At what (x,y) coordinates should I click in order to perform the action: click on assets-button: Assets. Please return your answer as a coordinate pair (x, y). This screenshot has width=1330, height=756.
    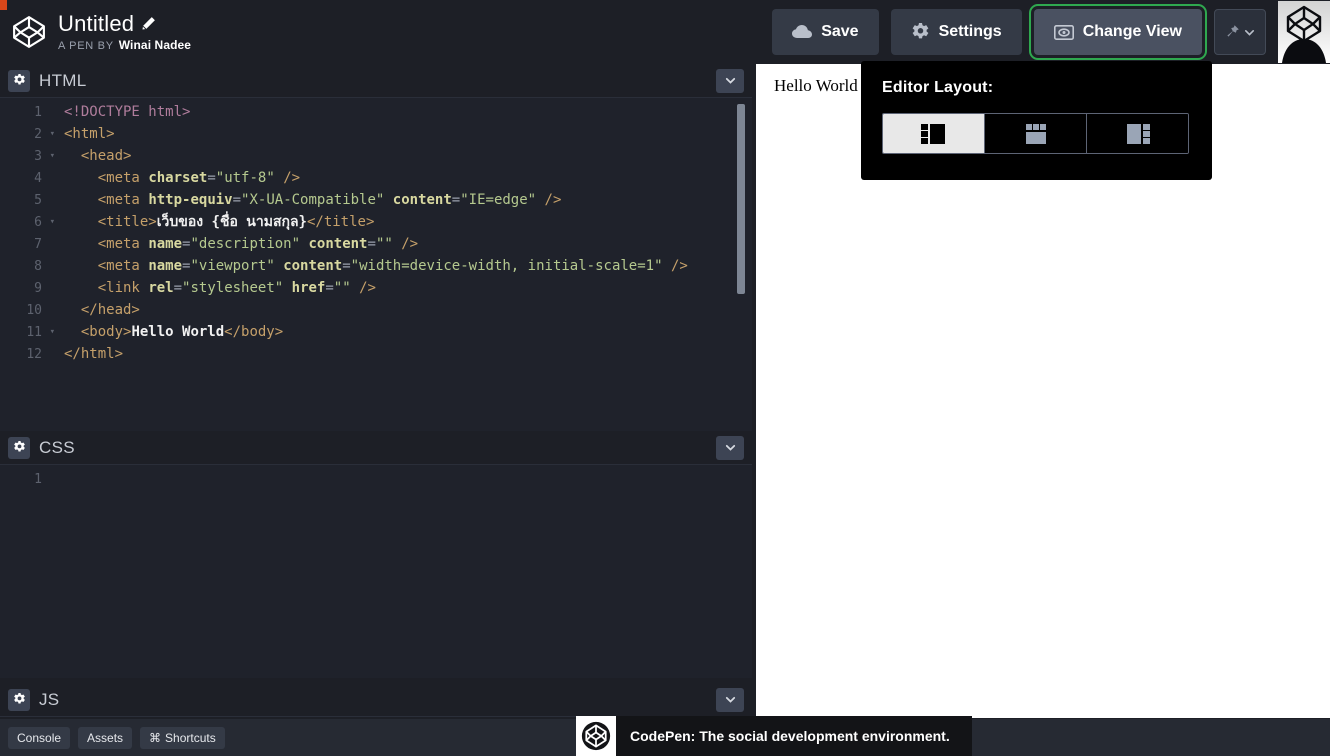
    Looking at the image, I should click on (105, 737).